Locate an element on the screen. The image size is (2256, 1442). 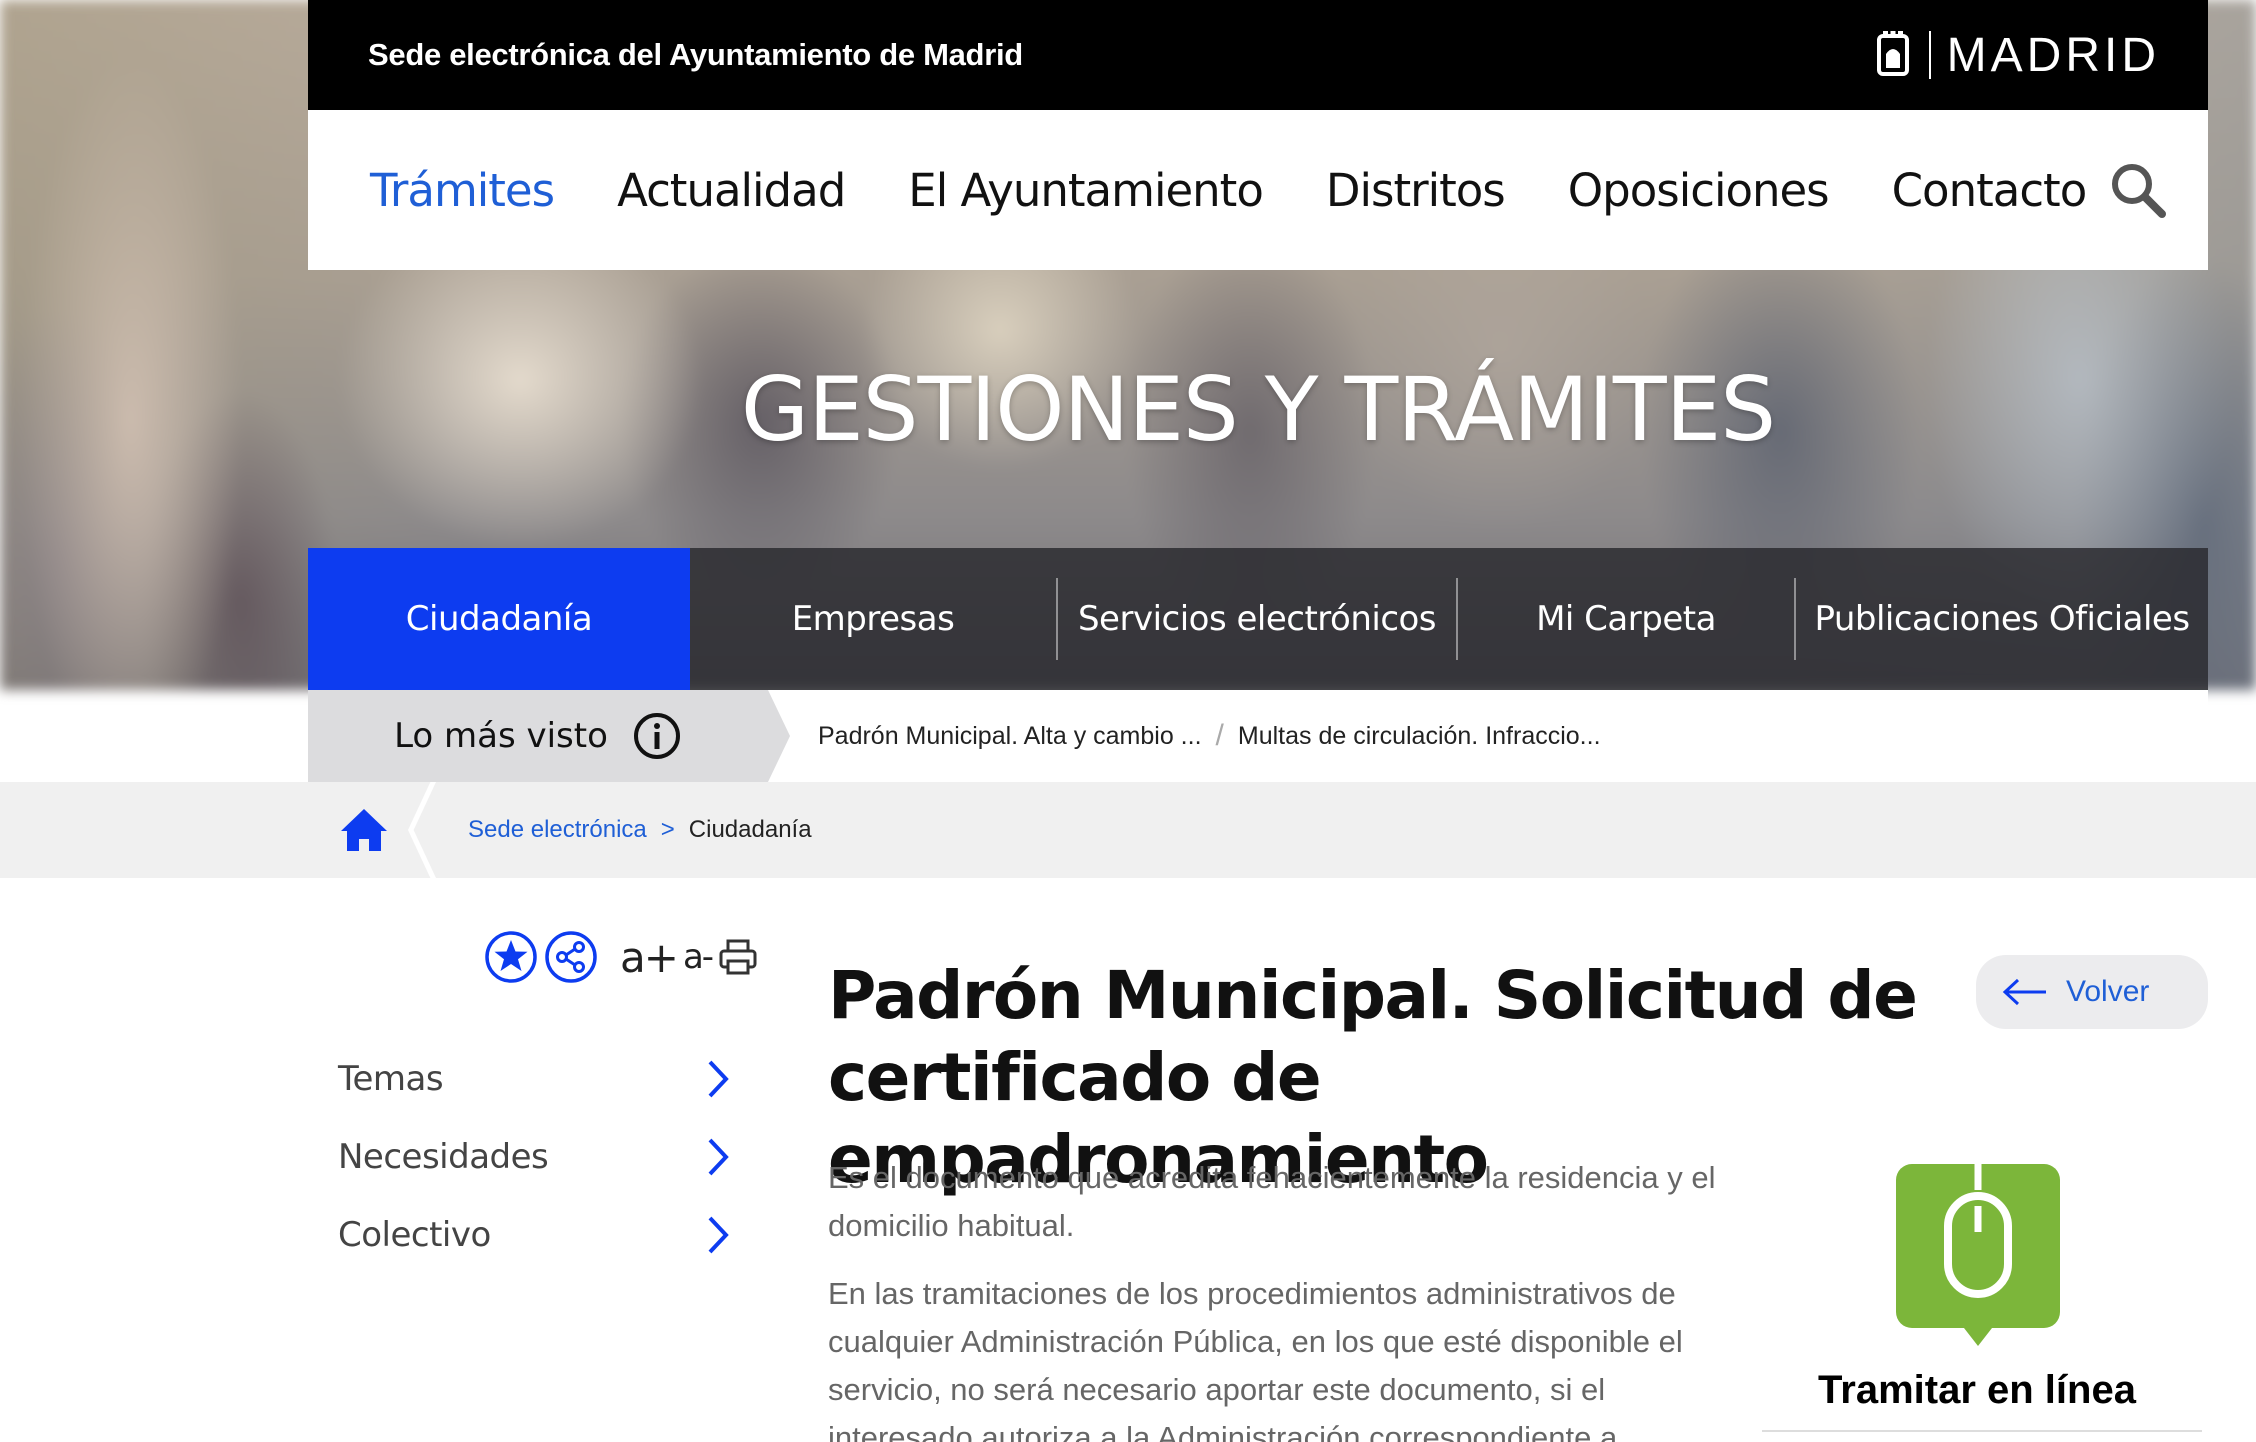
nav-item-contacto: Contacto is located at coordinates (1990, 190).